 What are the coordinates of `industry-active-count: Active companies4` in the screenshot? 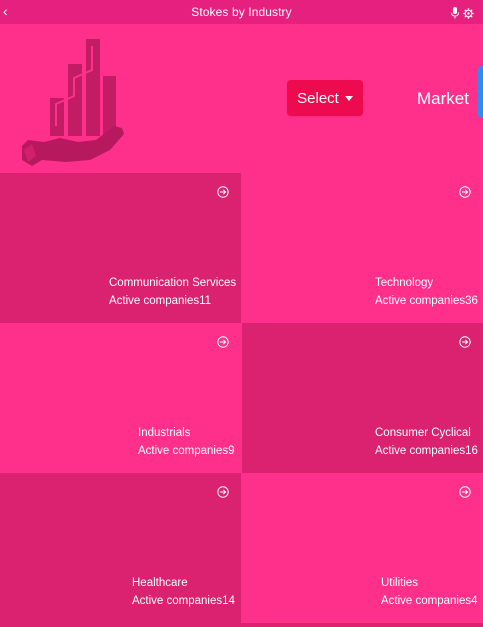 It's located at (429, 601).